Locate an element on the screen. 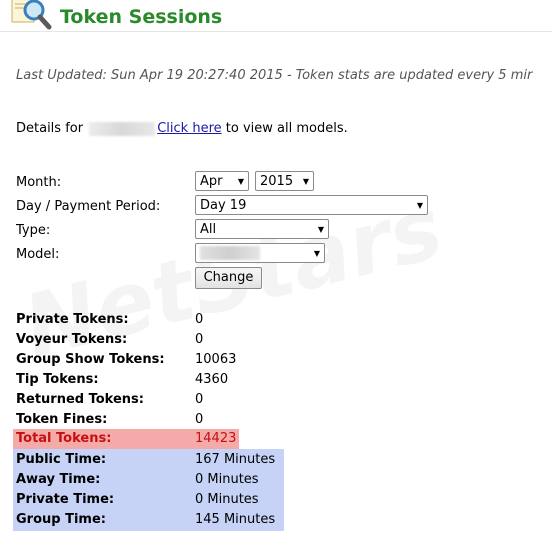 This screenshot has height=542, width=552. view-all-models-link: Click here is located at coordinates (189, 128).